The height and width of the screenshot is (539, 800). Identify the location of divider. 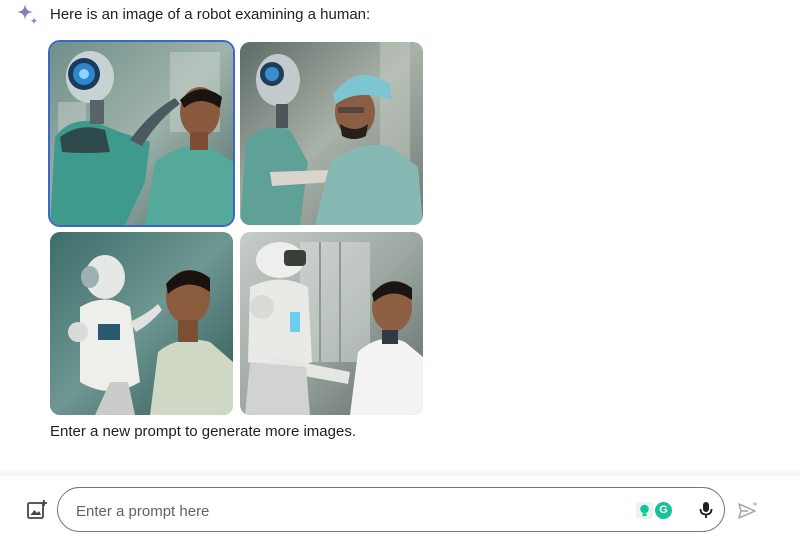
(400, 473).